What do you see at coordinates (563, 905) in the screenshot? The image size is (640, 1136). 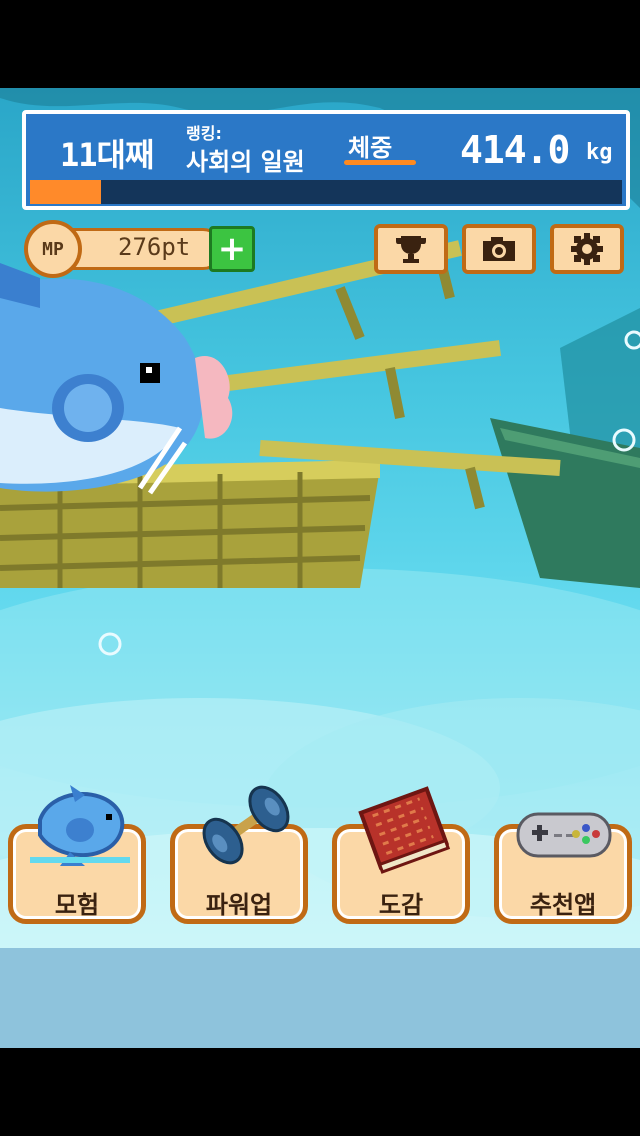 I see `menu-recommended-apps-label: 추천앱` at bounding box center [563, 905].